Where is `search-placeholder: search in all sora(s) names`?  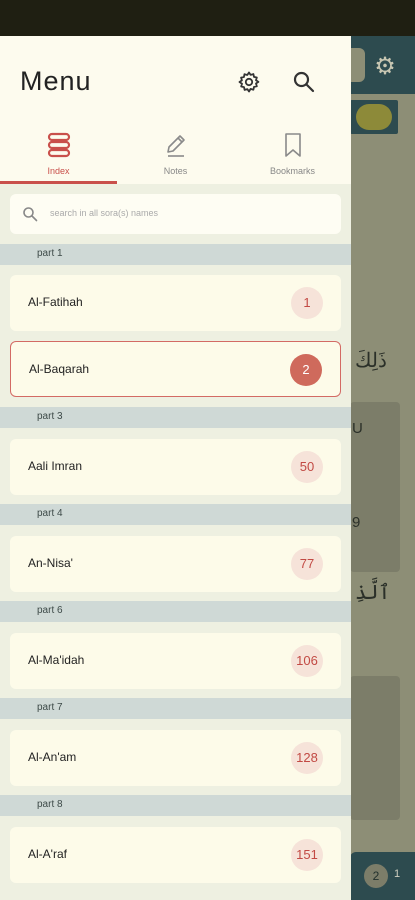 search-placeholder: search in all sora(s) names is located at coordinates (104, 213).